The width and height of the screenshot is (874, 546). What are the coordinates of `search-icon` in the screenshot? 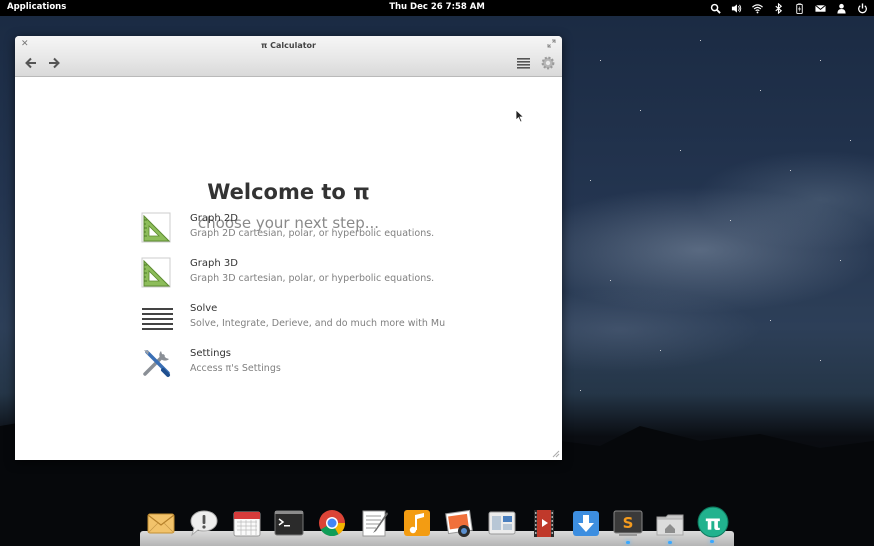 It's located at (715, 8).